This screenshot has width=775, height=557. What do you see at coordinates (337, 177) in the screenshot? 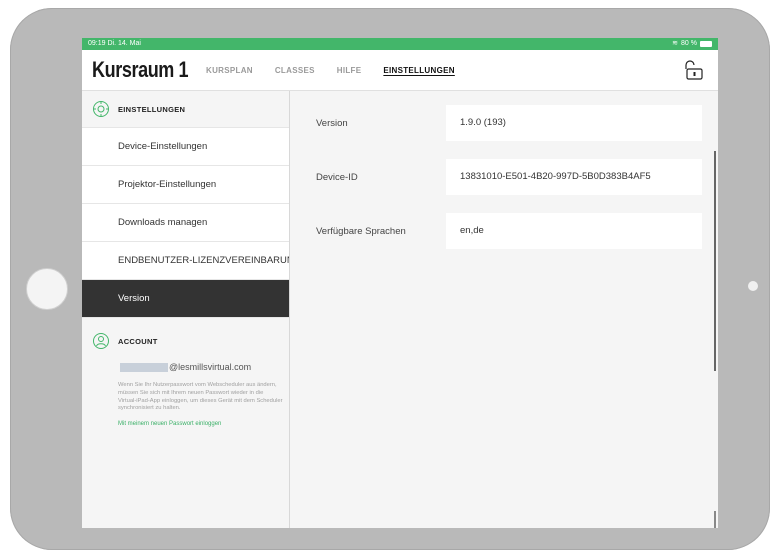
I see `row-label: Device-ID` at bounding box center [337, 177].